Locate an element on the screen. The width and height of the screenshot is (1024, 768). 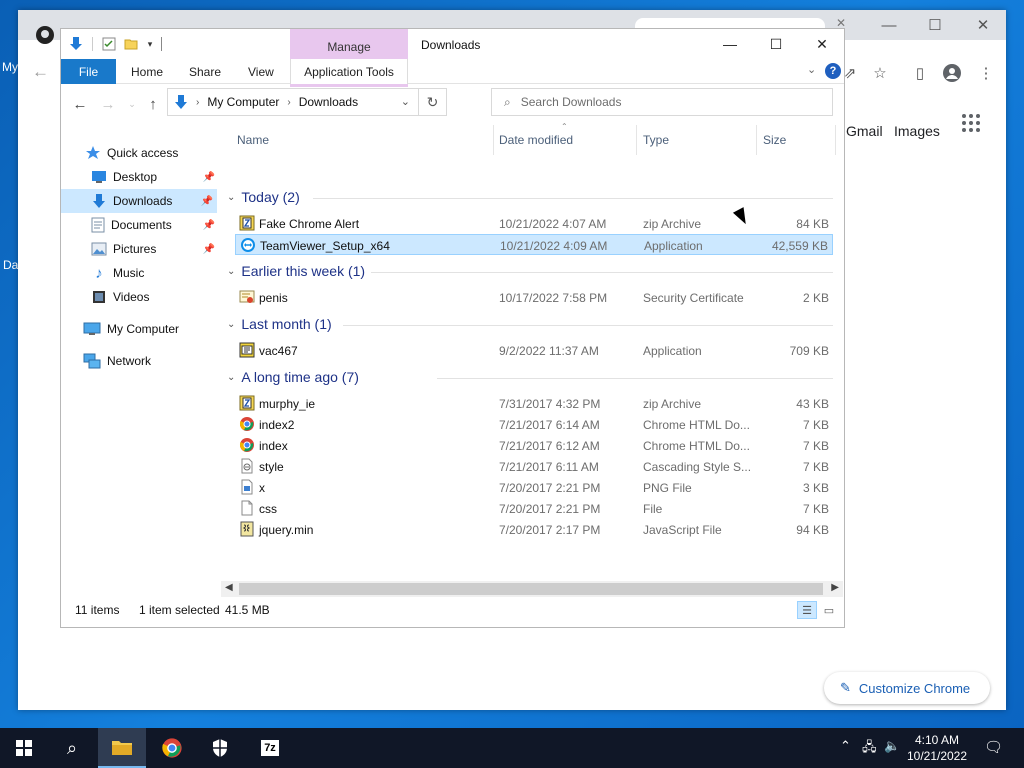
maximize-button: ☐ is located at coordinates (776, 44).